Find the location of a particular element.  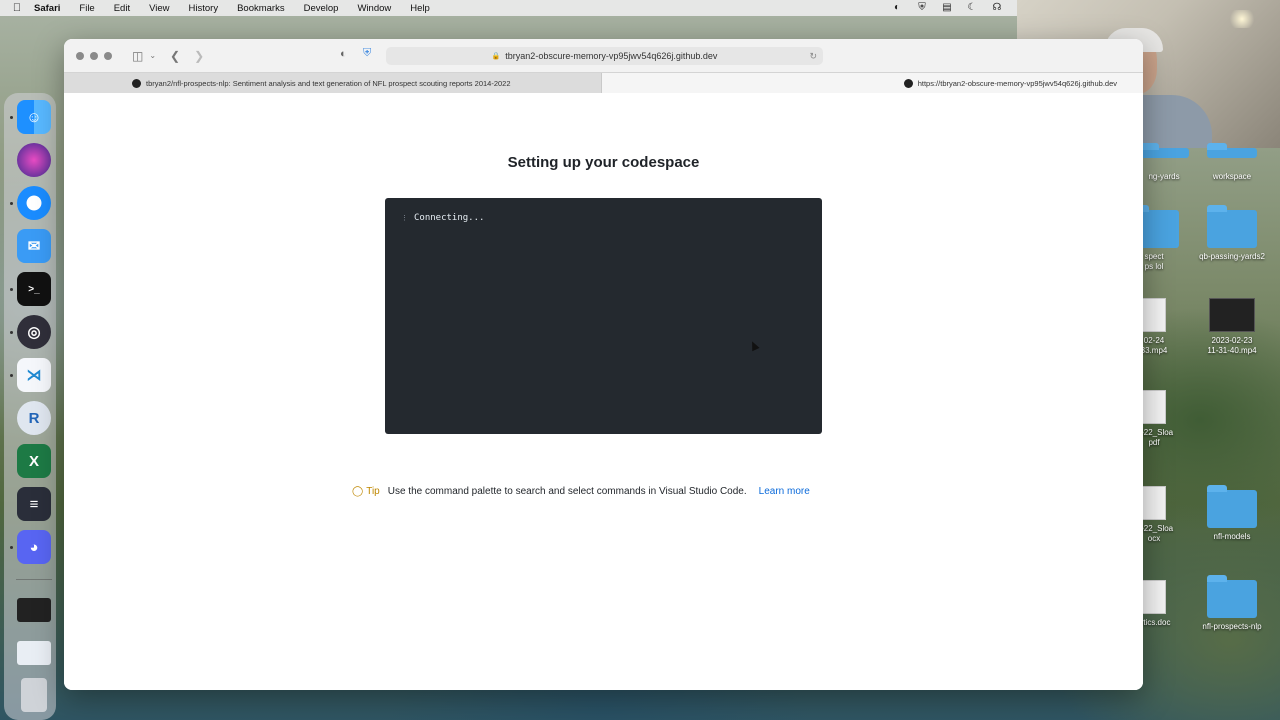

desktop-folder: workspace is located at coordinates (1232, 162).